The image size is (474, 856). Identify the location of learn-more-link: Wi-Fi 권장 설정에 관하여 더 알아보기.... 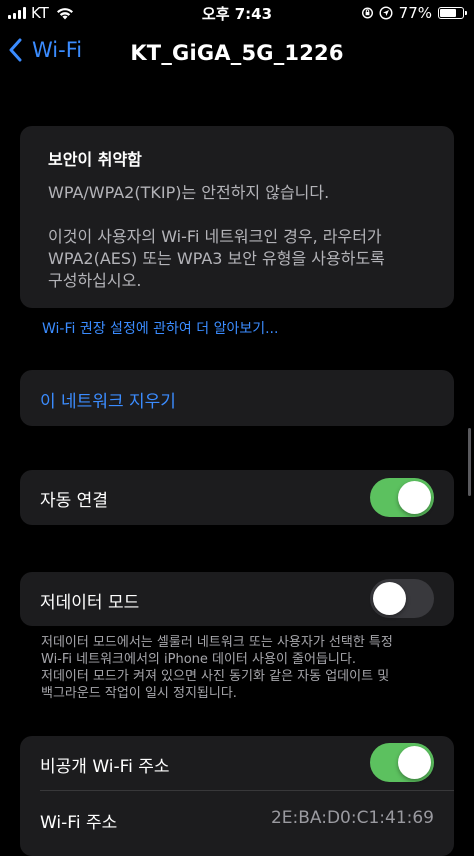
(160, 328).